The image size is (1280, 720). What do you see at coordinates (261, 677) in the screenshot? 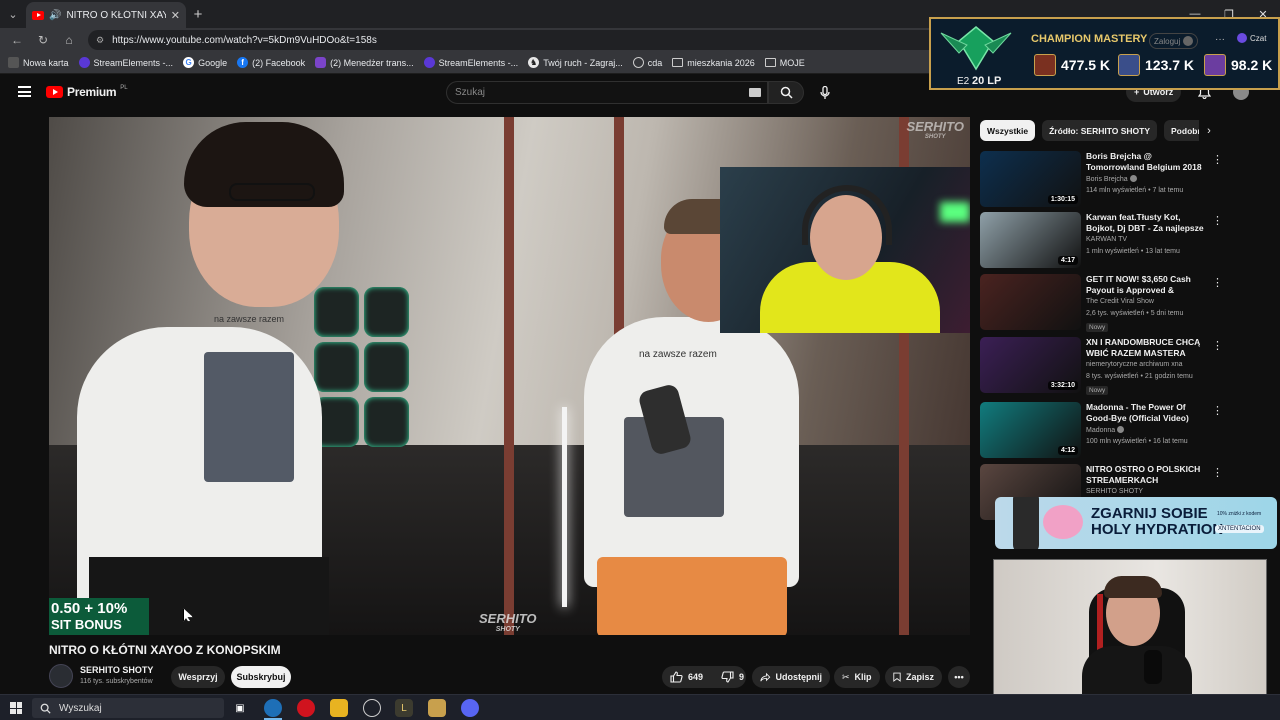
I see `subscribe-button: Subskrybuj` at bounding box center [261, 677].